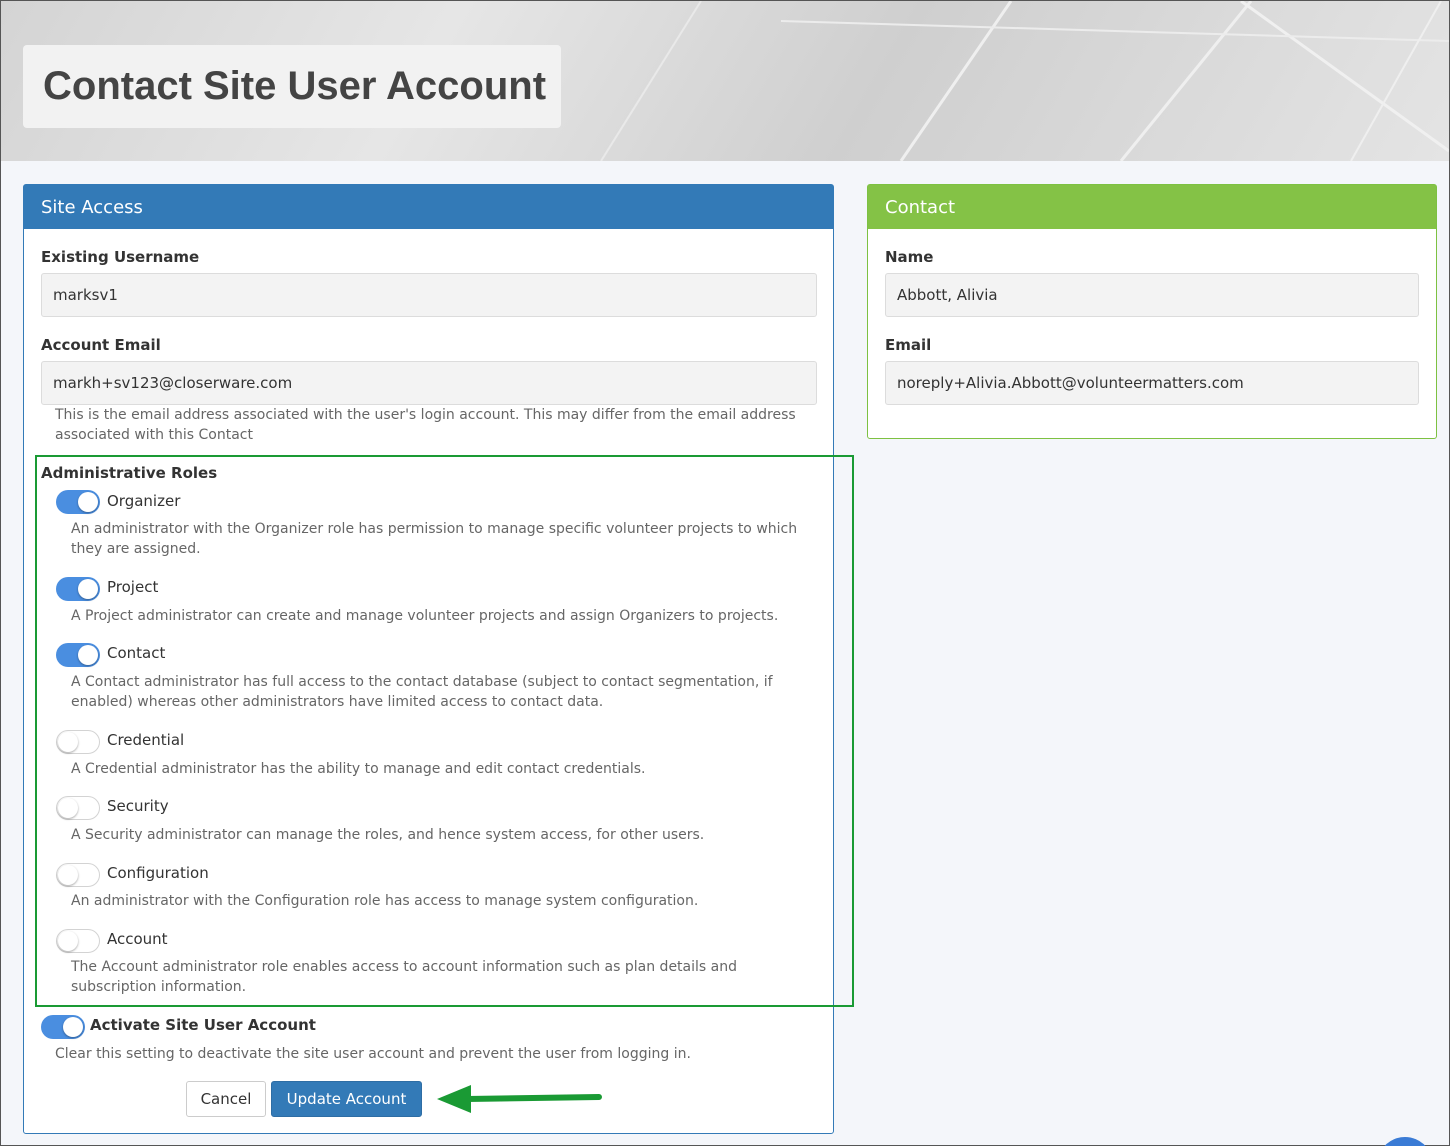 The width and height of the screenshot is (1450, 1146). Describe the element at coordinates (908, 345) in the screenshot. I see `contact-email-label: Email` at that location.